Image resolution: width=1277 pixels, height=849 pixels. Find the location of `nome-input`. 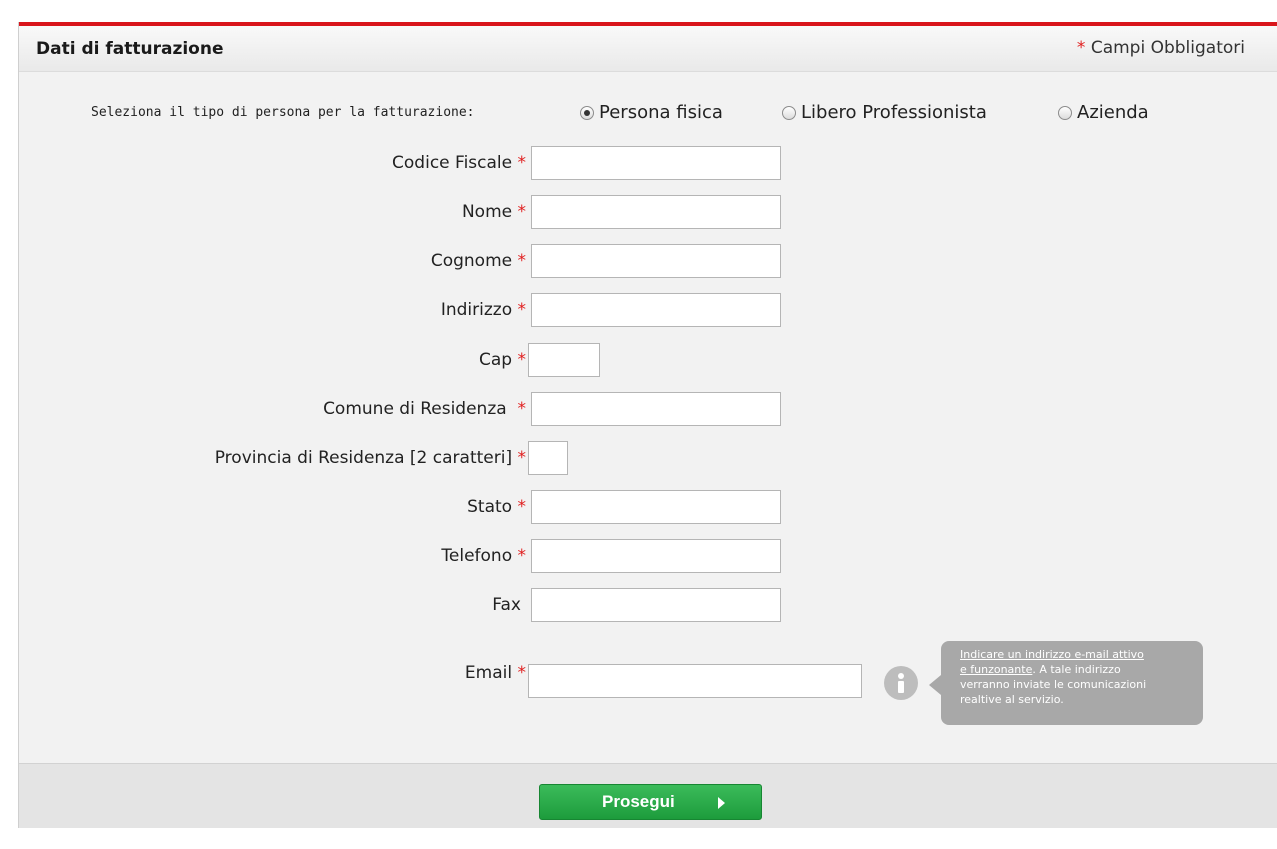

nome-input is located at coordinates (656, 212).